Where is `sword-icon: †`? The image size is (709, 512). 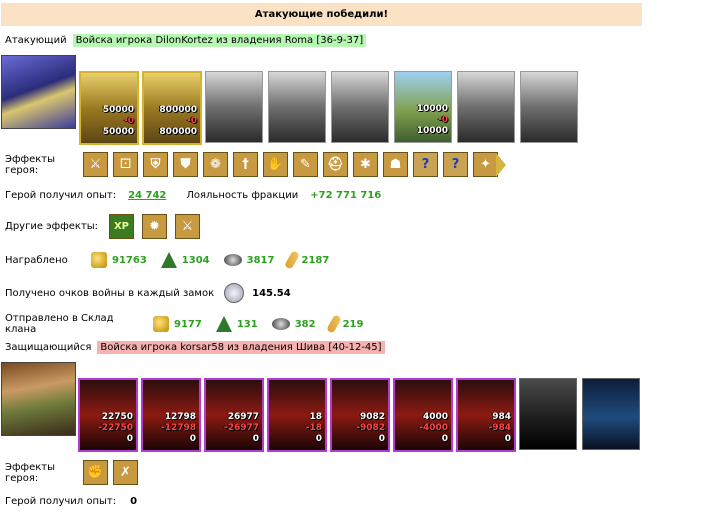
sword-icon: † is located at coordinates (245, 164).